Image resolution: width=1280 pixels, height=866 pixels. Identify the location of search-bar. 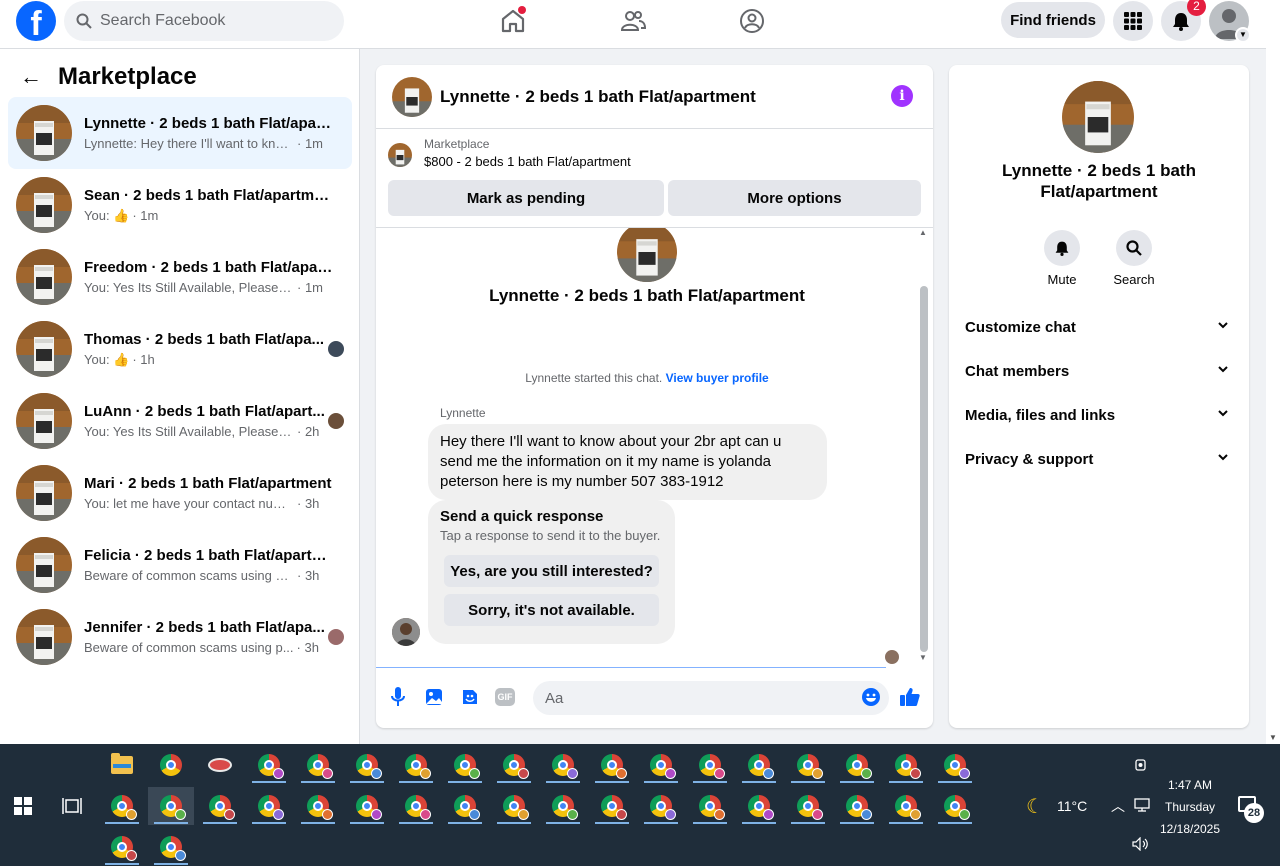
(204, 21).